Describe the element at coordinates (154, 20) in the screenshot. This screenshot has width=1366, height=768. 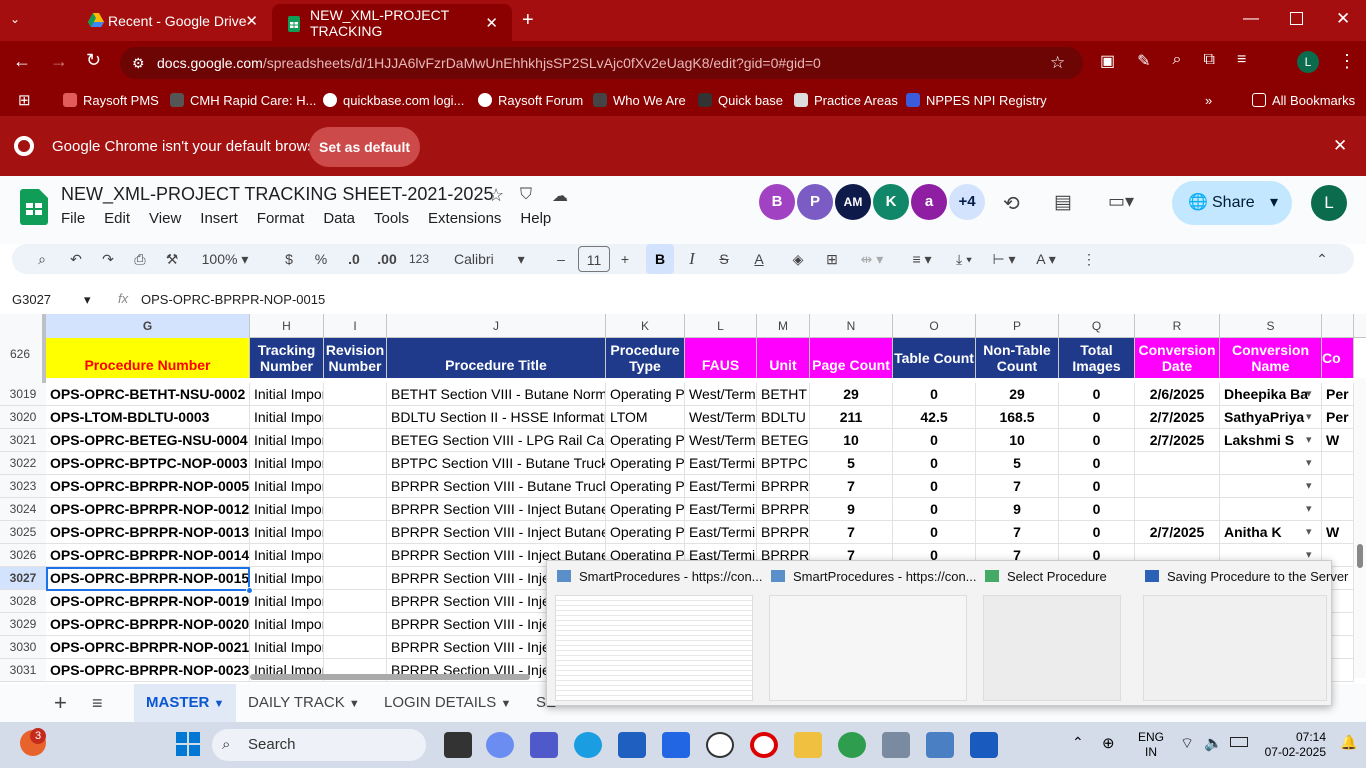
I see `tab-google-drive: Recent - Google Drive ✕` at that location.